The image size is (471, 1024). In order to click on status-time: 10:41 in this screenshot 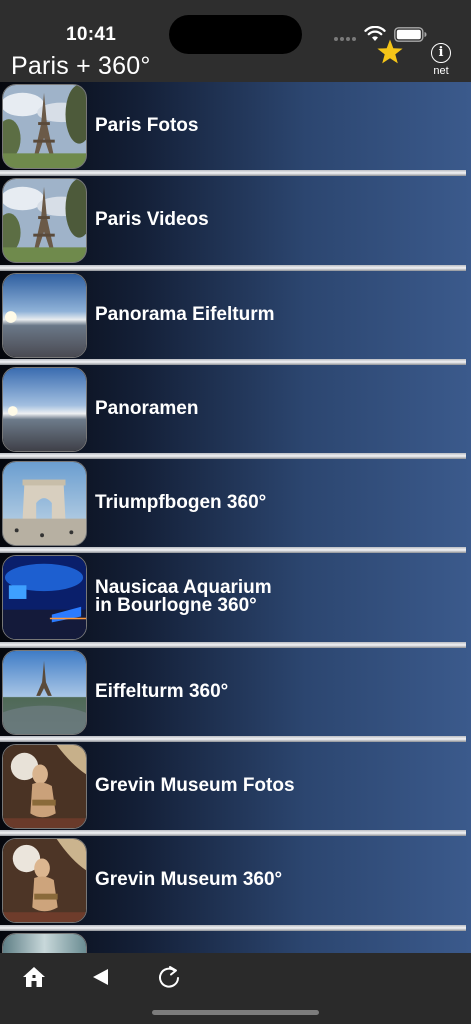, I will do `click(91, 34)`.